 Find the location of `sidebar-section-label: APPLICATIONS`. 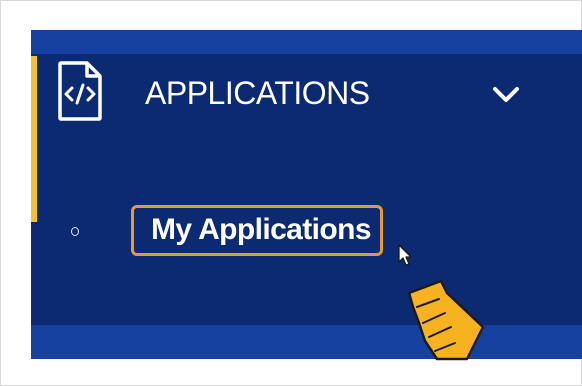

sidebar-section-label: APPLICATIONS is located at coordinates (257, 93).